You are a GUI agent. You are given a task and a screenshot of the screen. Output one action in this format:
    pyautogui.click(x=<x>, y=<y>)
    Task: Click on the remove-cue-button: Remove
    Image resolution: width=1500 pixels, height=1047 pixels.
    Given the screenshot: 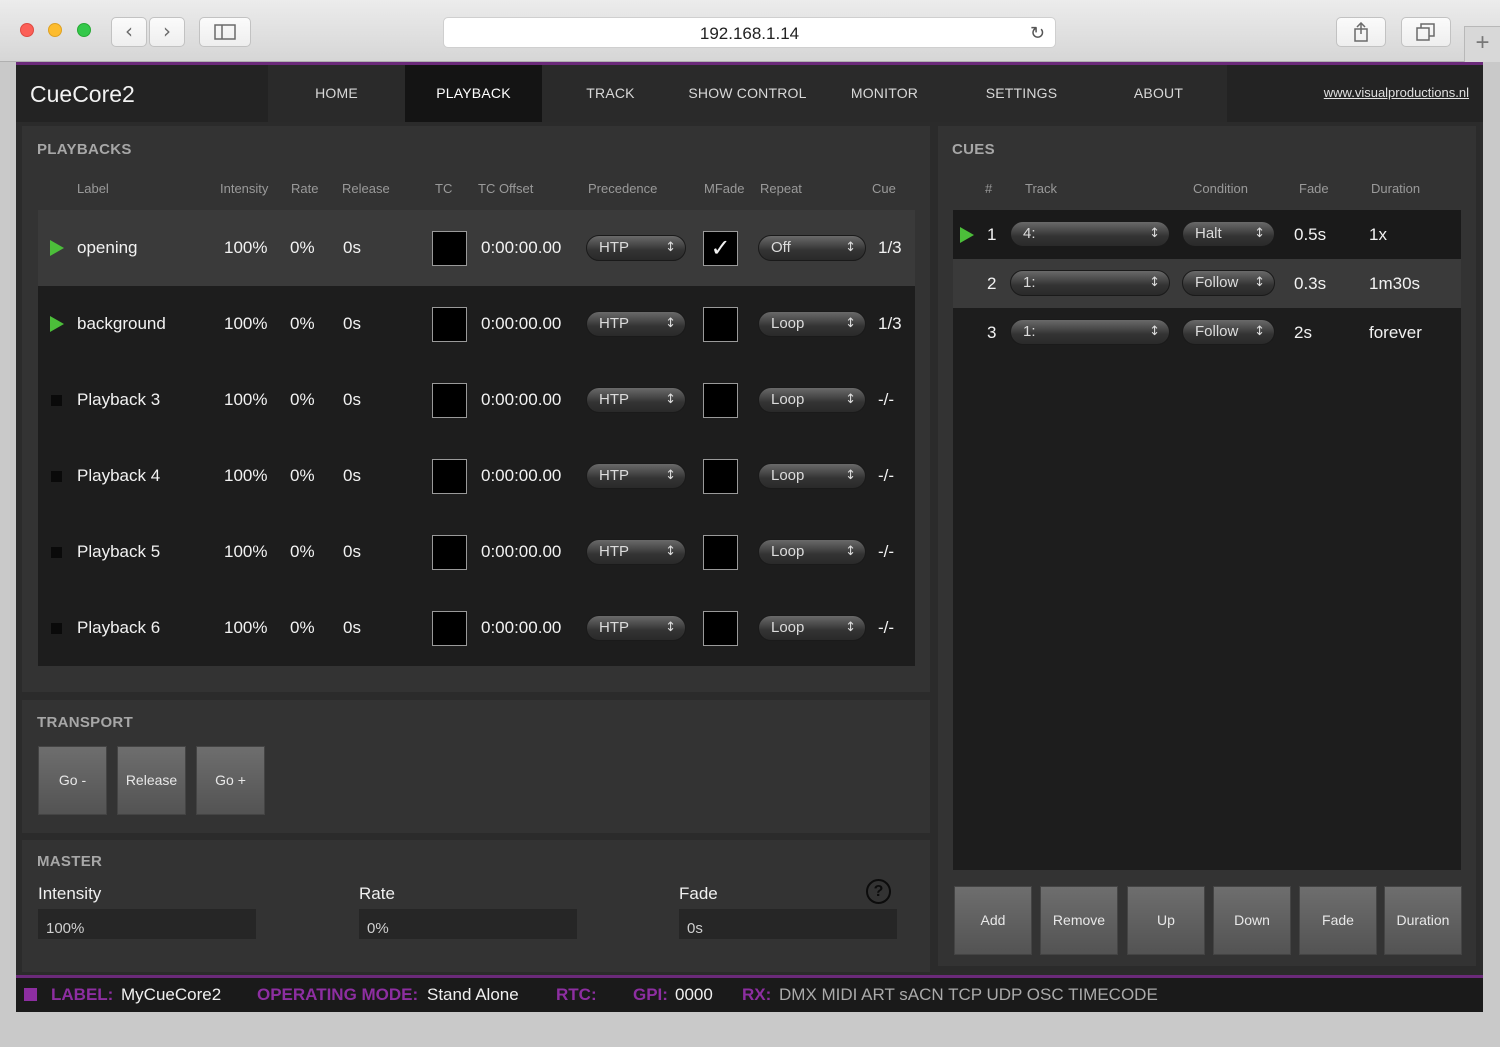 What is the action you would take?
    pyautogui.click(x=1079, y=920)
    